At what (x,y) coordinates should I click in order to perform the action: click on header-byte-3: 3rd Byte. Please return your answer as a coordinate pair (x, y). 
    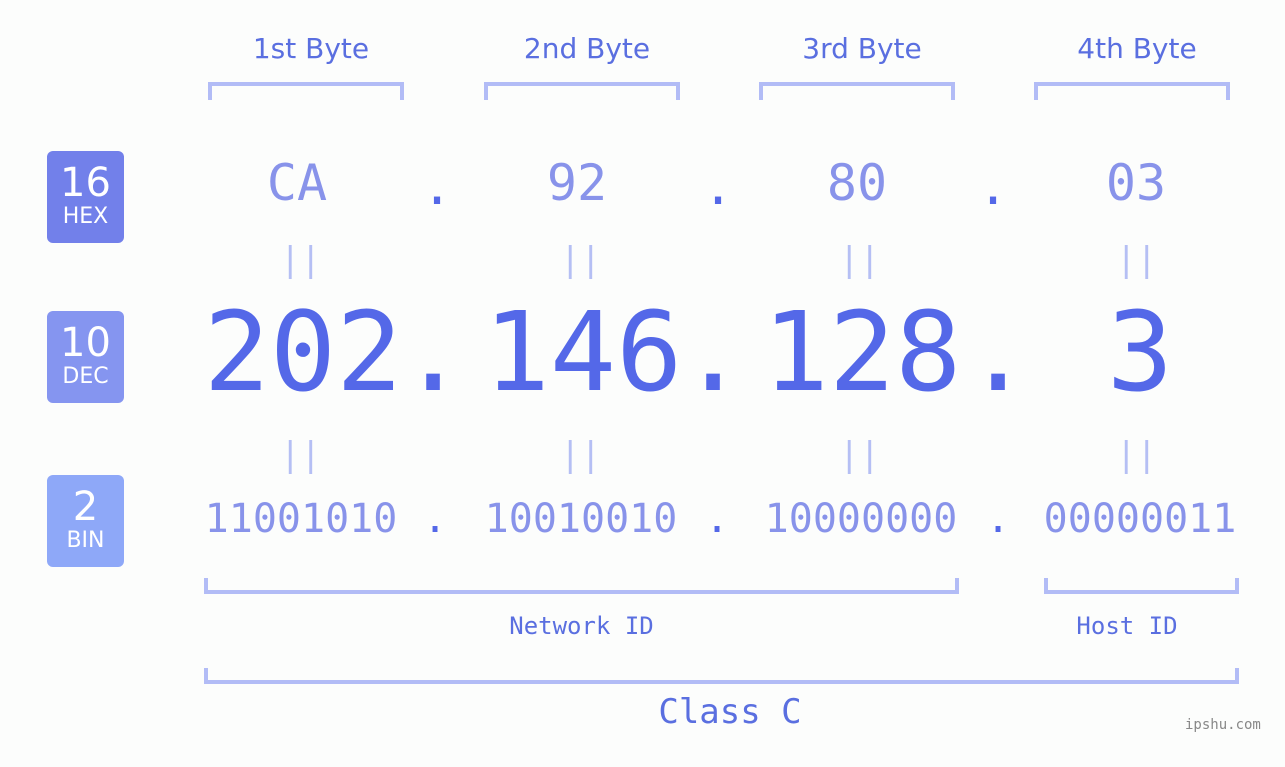
    Looking at the image, I should click on (862, 48).